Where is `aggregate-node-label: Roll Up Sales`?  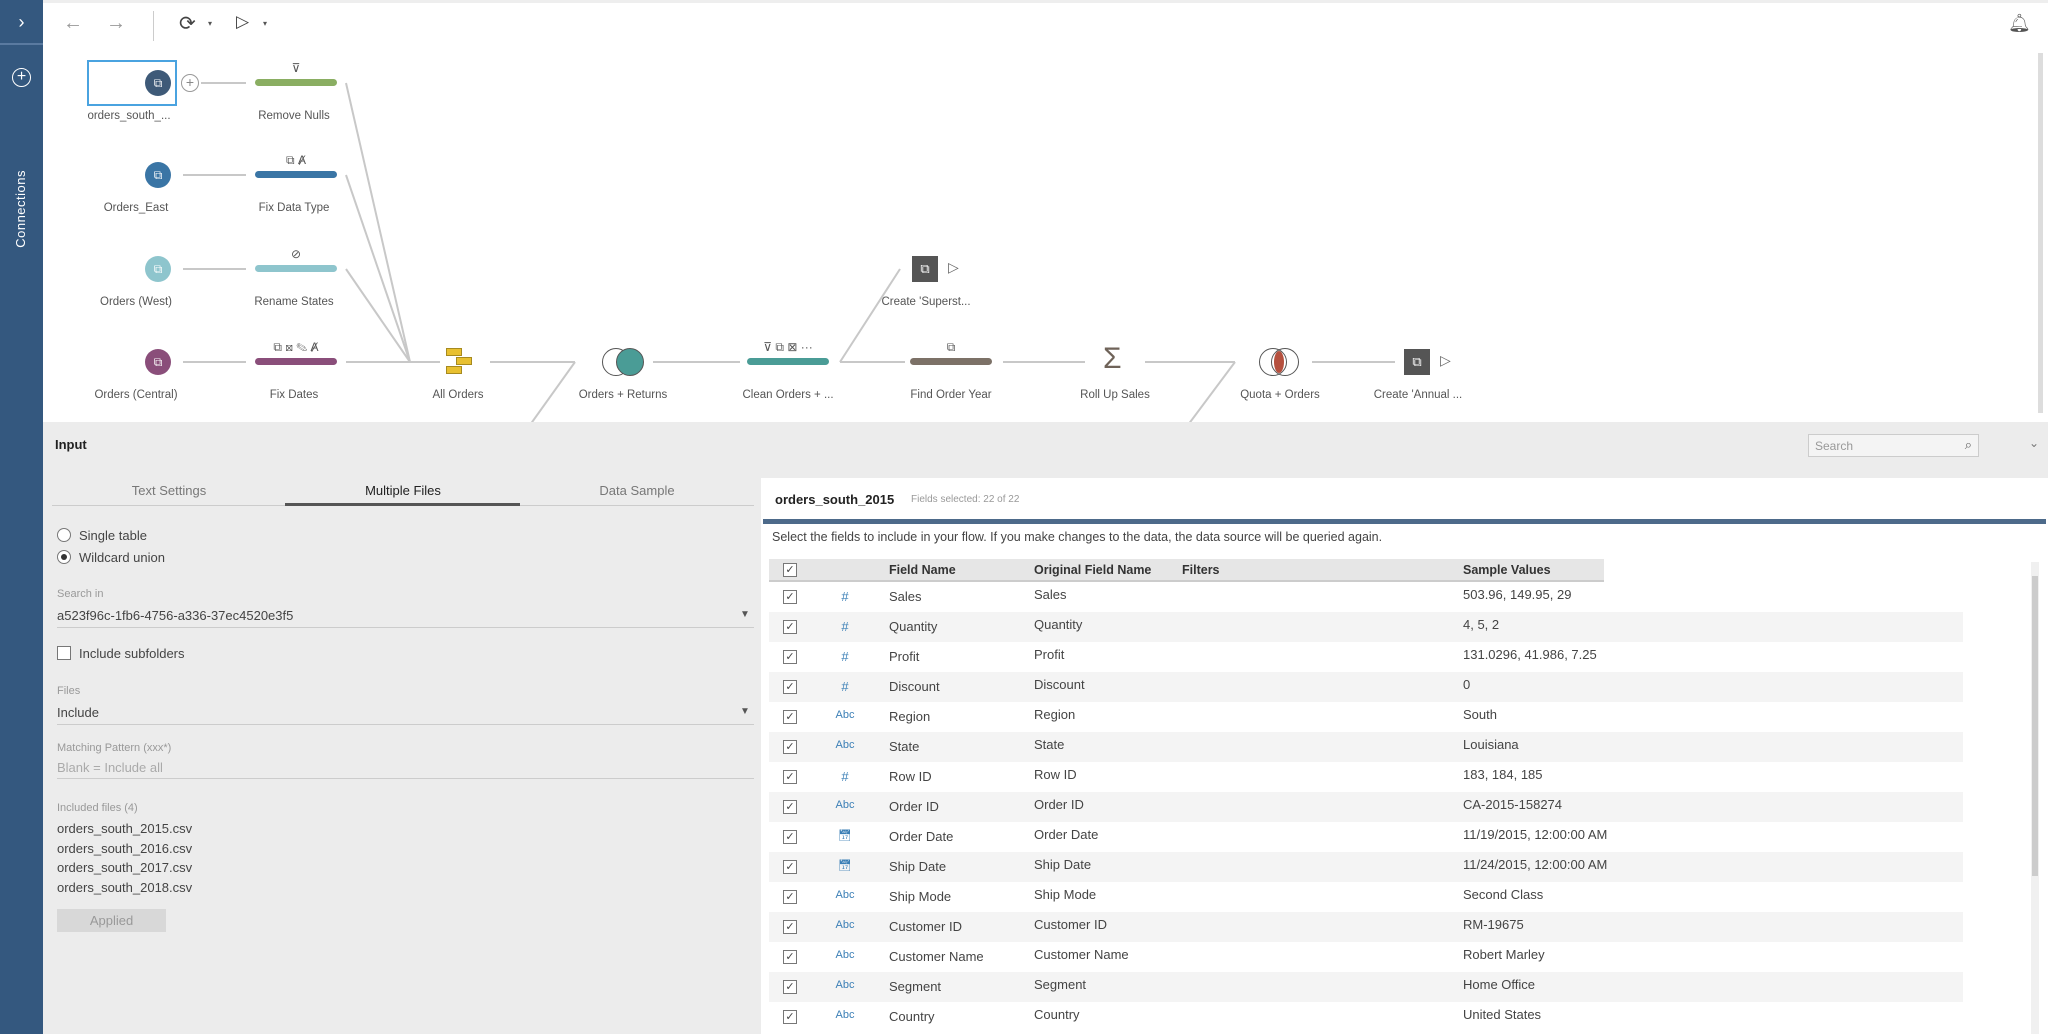 aggregate-node-label: Roll Up Sales is located at coordinates (1115, 395).